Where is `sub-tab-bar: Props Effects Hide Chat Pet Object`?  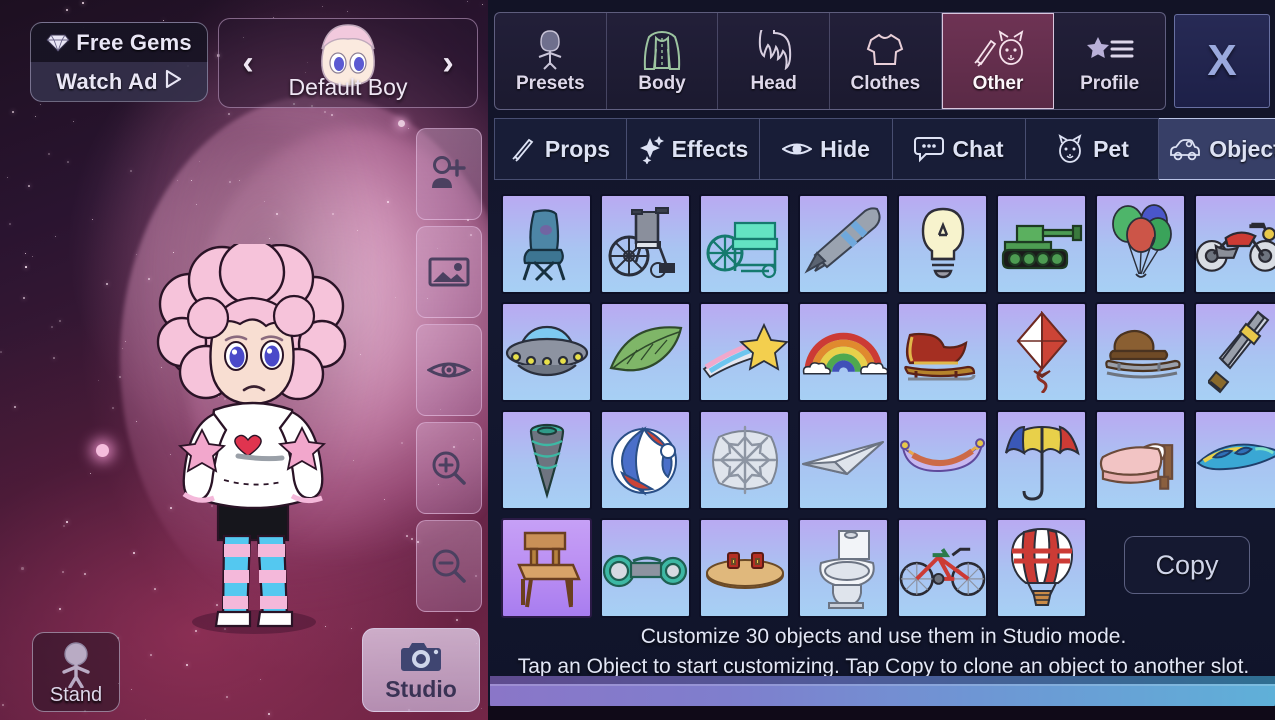
sub-tab-bar: Props Effects Hide Chat Pet Object is located at coordinates (884, 149).